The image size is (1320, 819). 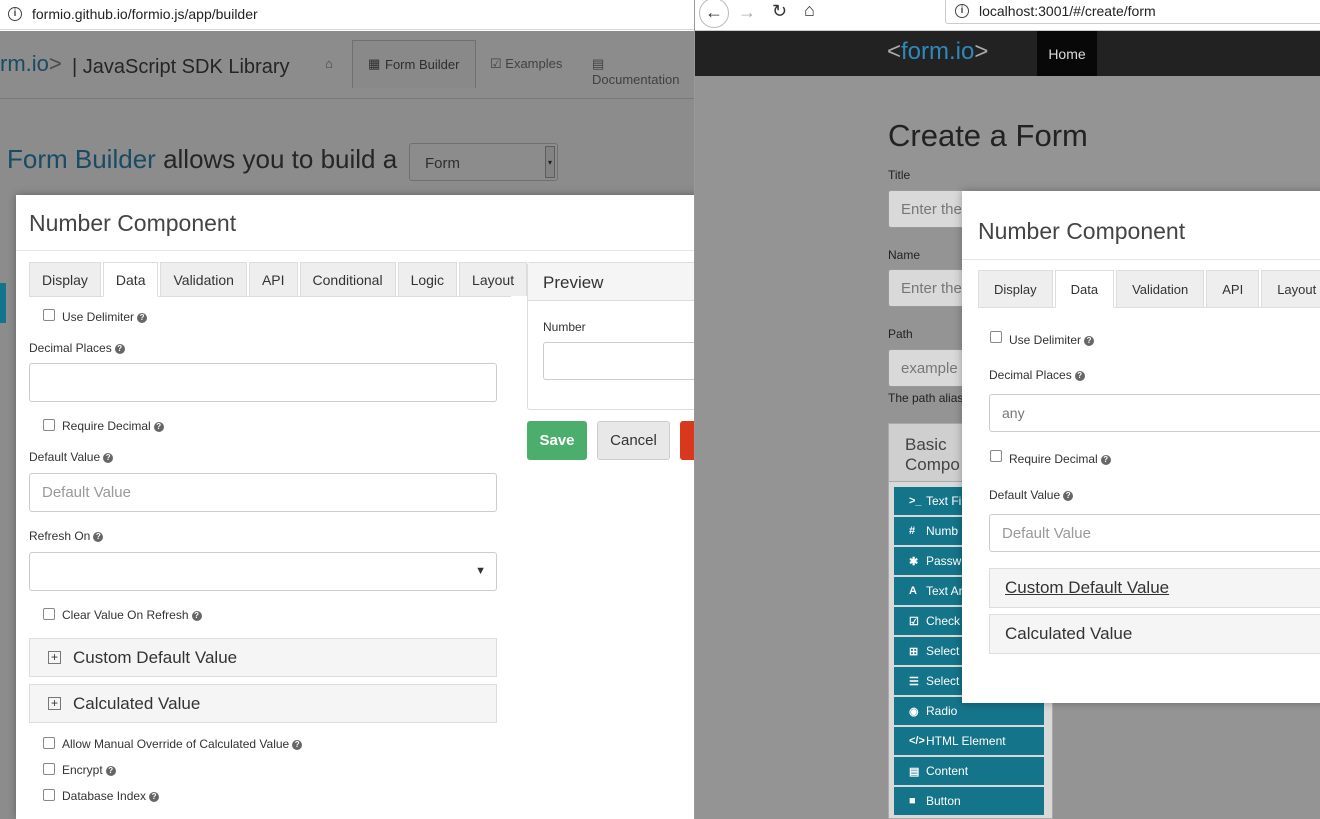 I want to click on formio-logo: <form.io>, so click(x=937, y=52).